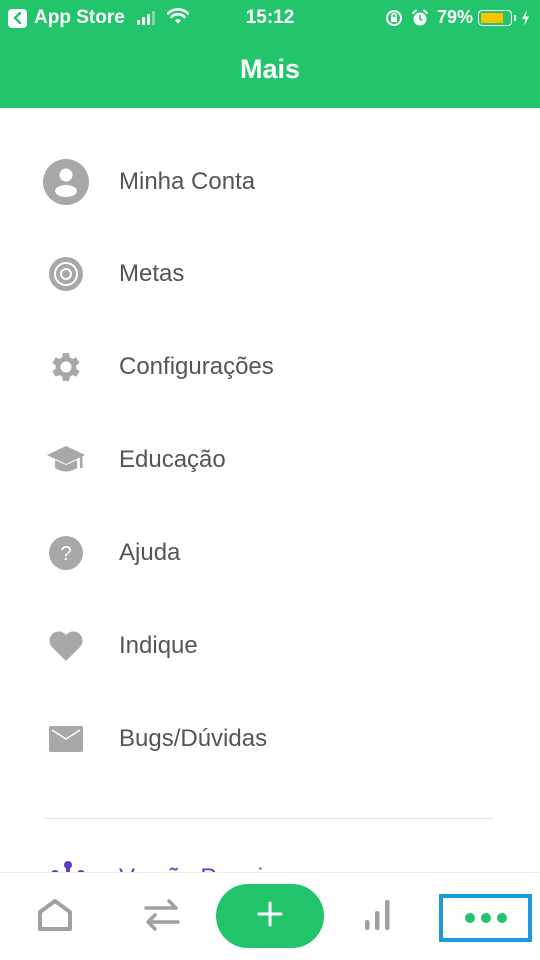 This screenshot has height=960, width=540. What do you see at coordinates (270, 553) in the screenshot?
I see `menu-item-ajuda: ? Ajuda` at bounding box center [270, 553].